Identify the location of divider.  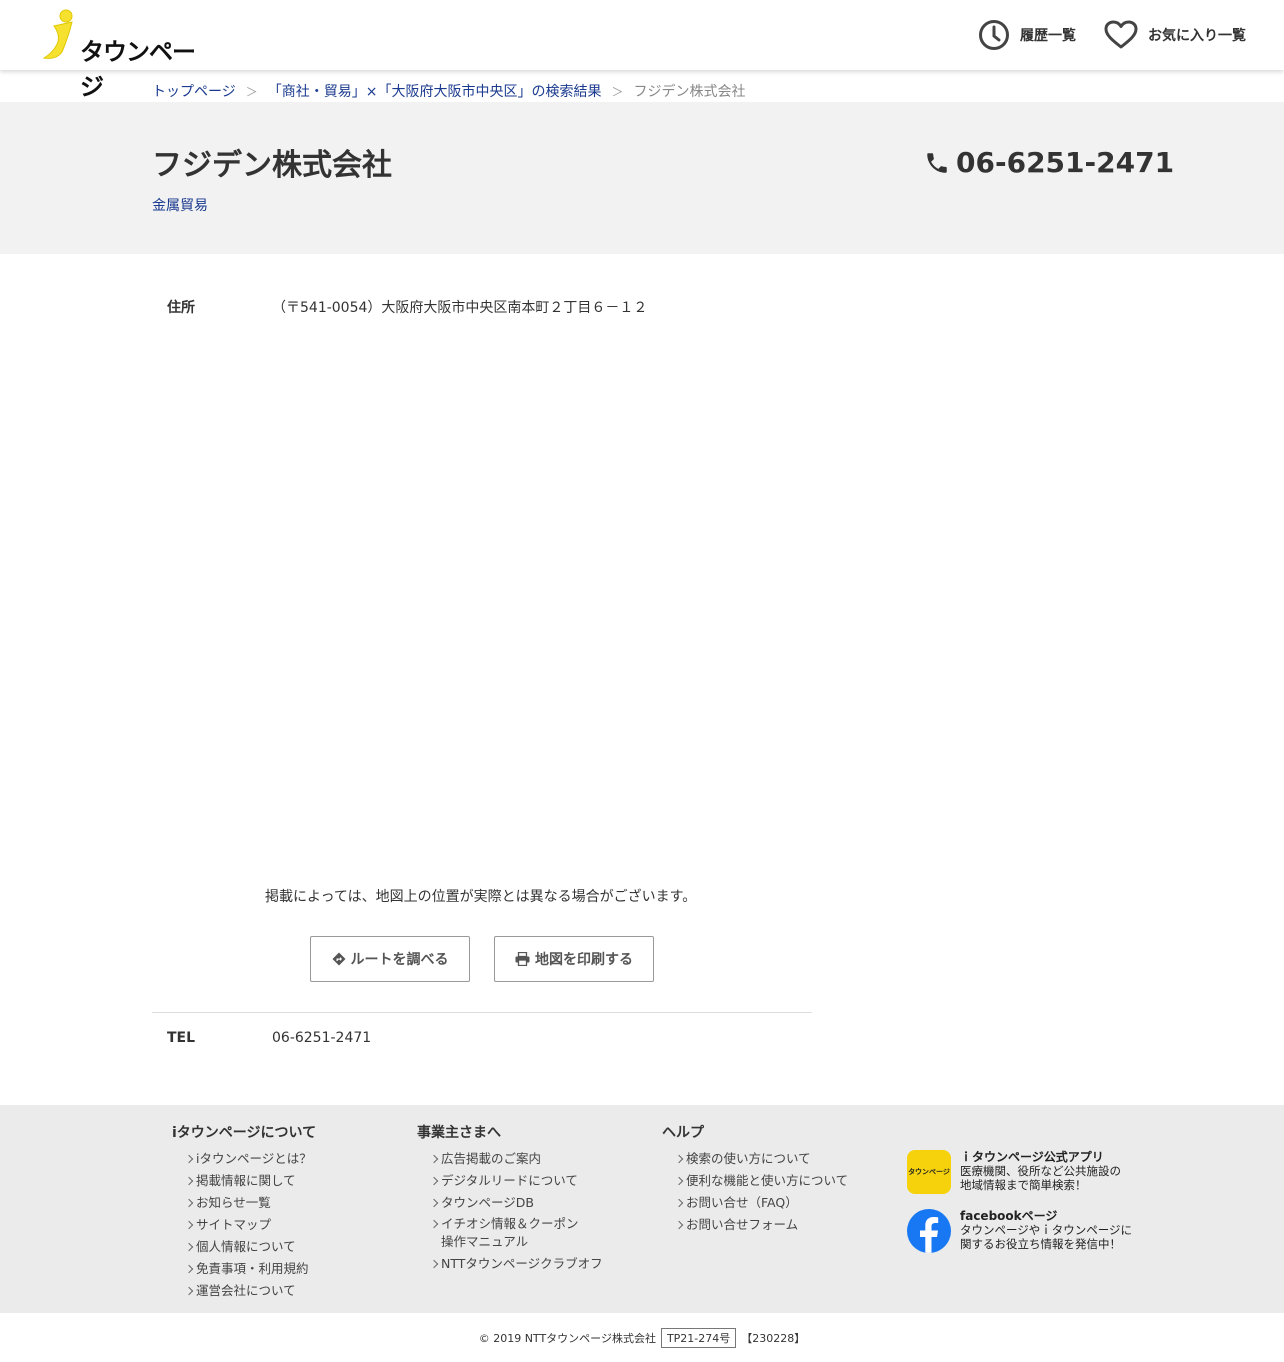
(482, 1012).